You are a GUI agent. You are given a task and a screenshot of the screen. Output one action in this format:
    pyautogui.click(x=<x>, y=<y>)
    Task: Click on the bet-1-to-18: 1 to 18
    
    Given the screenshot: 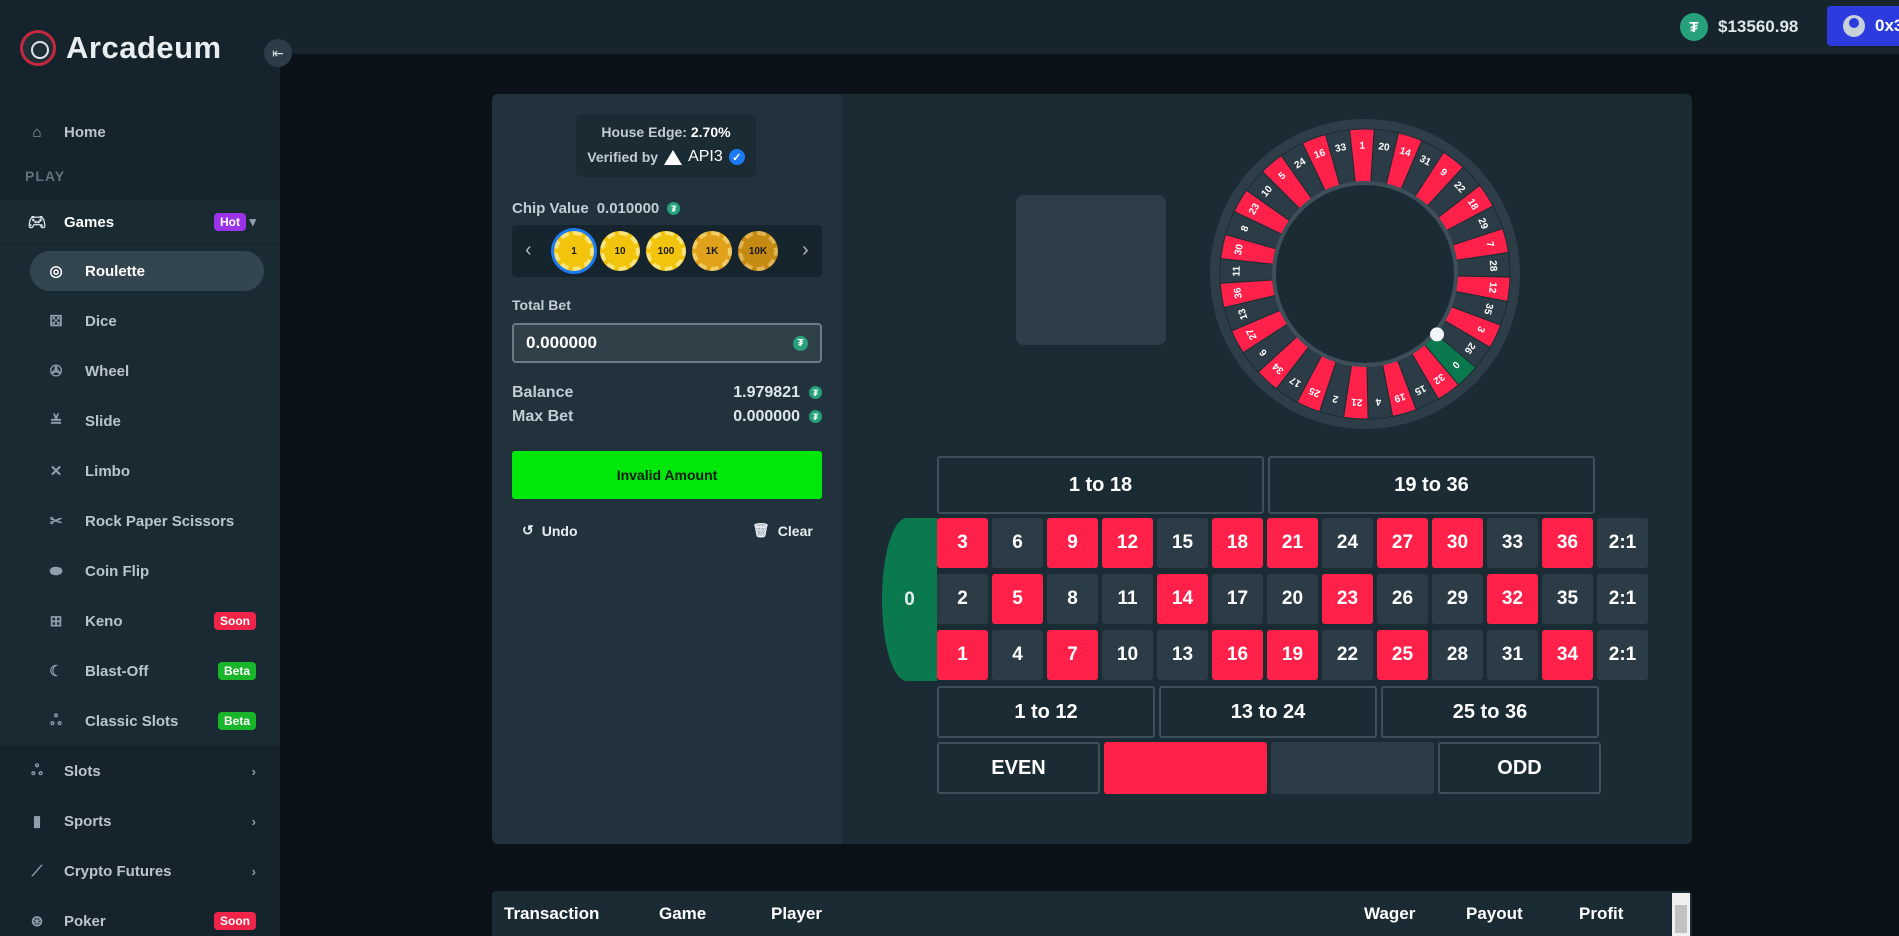 What is the action you would take?
    pyautogui.click(x=1100, y=485)
    